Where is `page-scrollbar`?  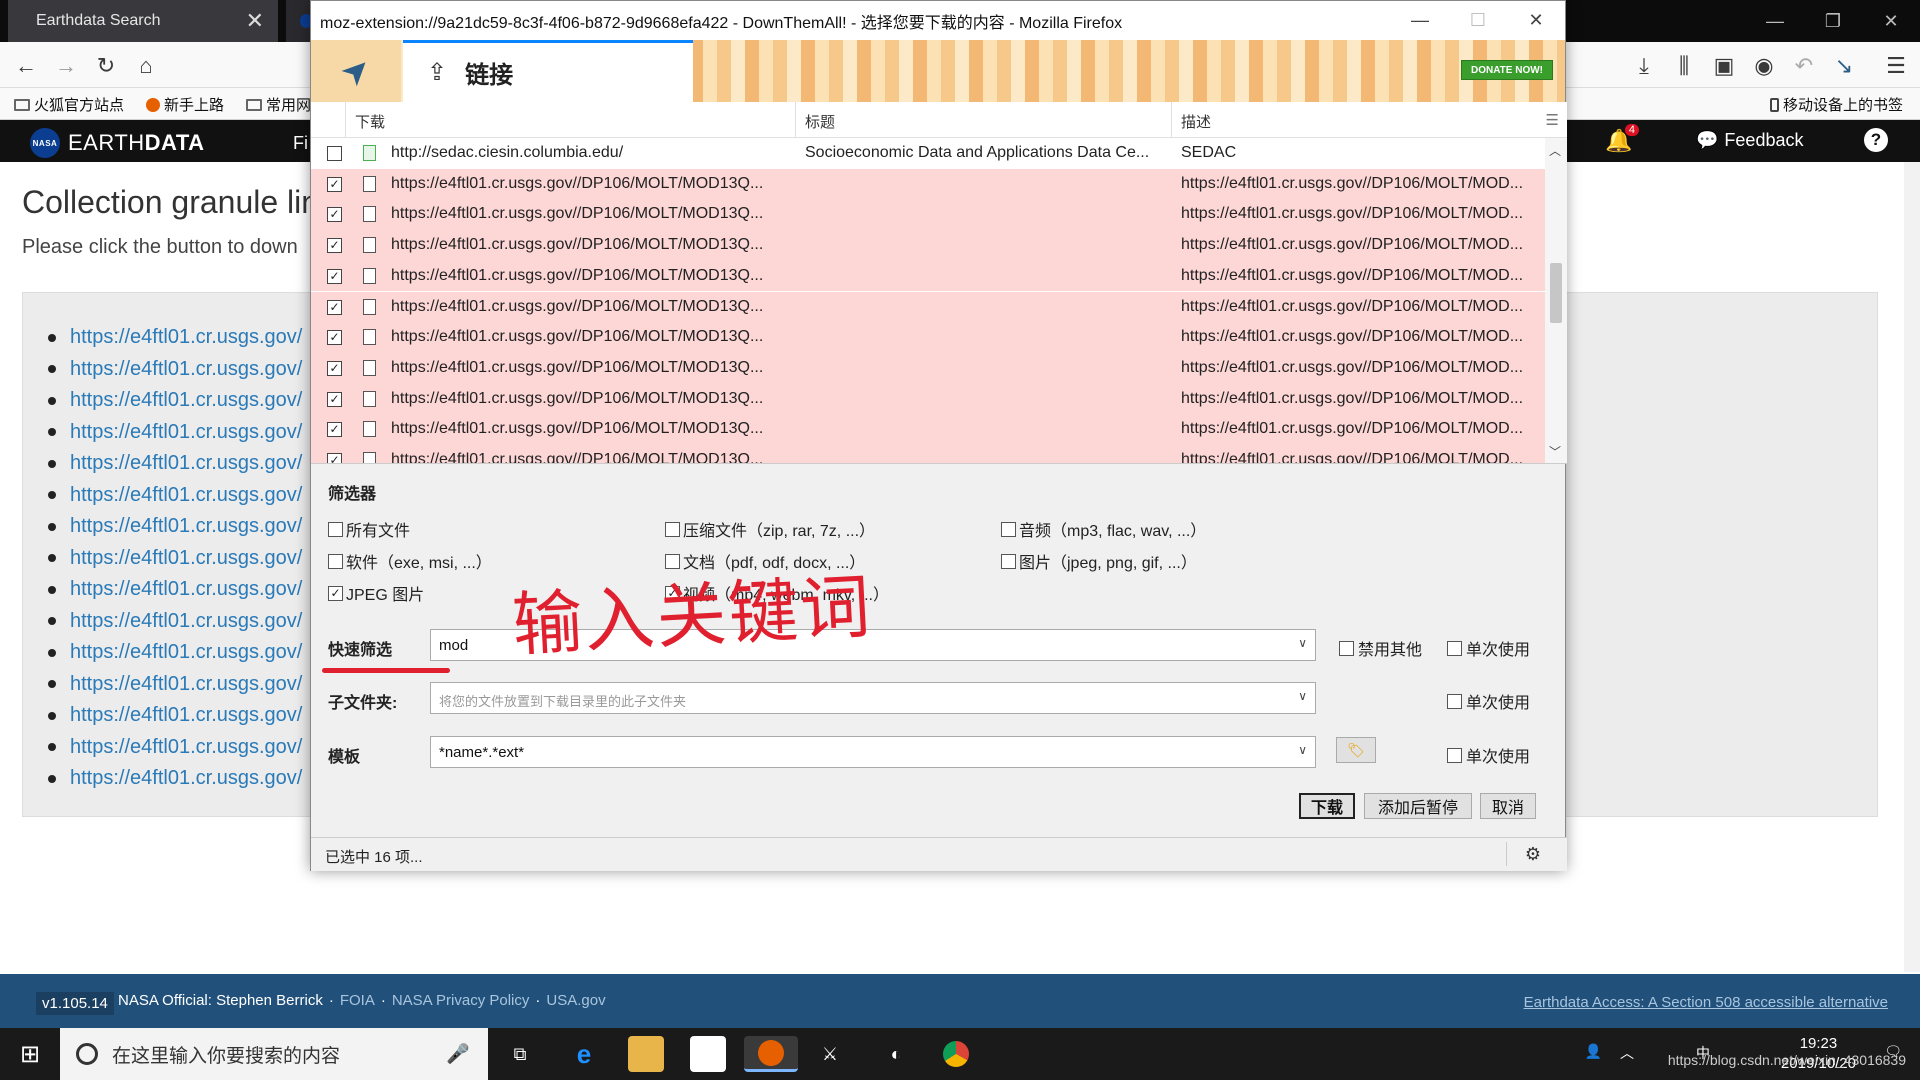
page-scrollbar is located at coordinates (1912, 567).